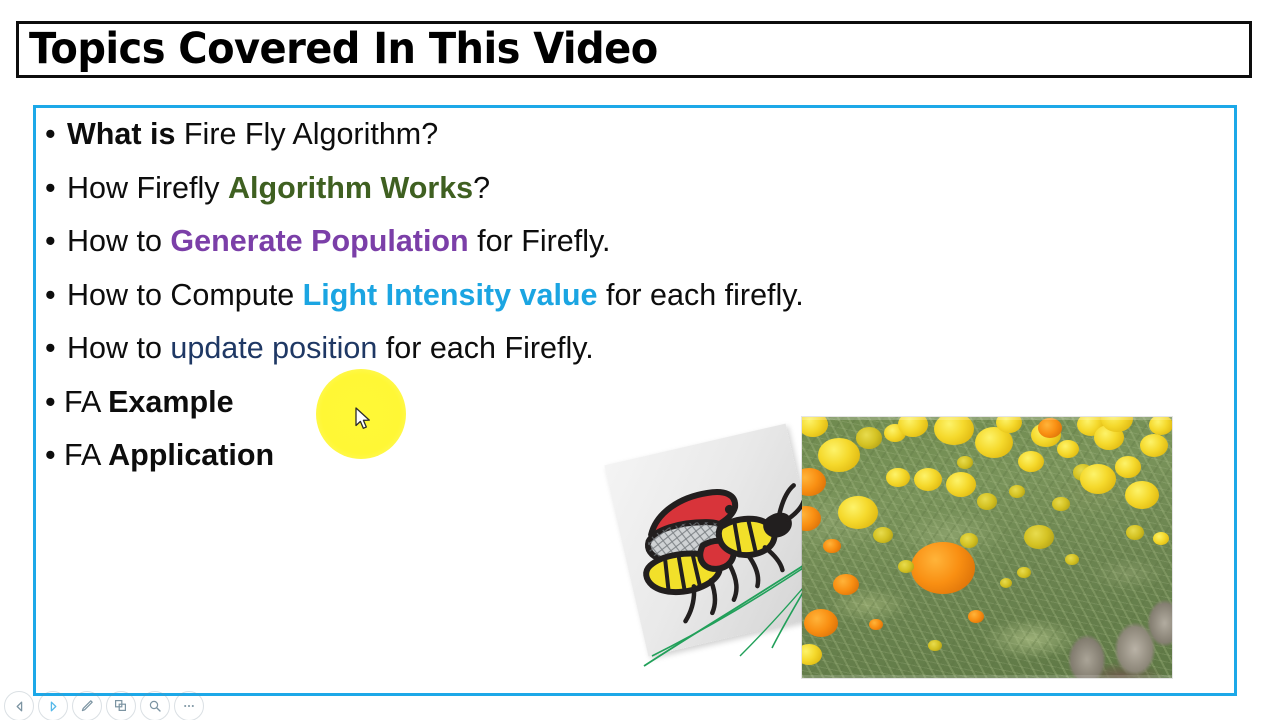 The width and height of the screenshot is (1276, 720). I want to click on chevron-left-icon, so click(19, 706).